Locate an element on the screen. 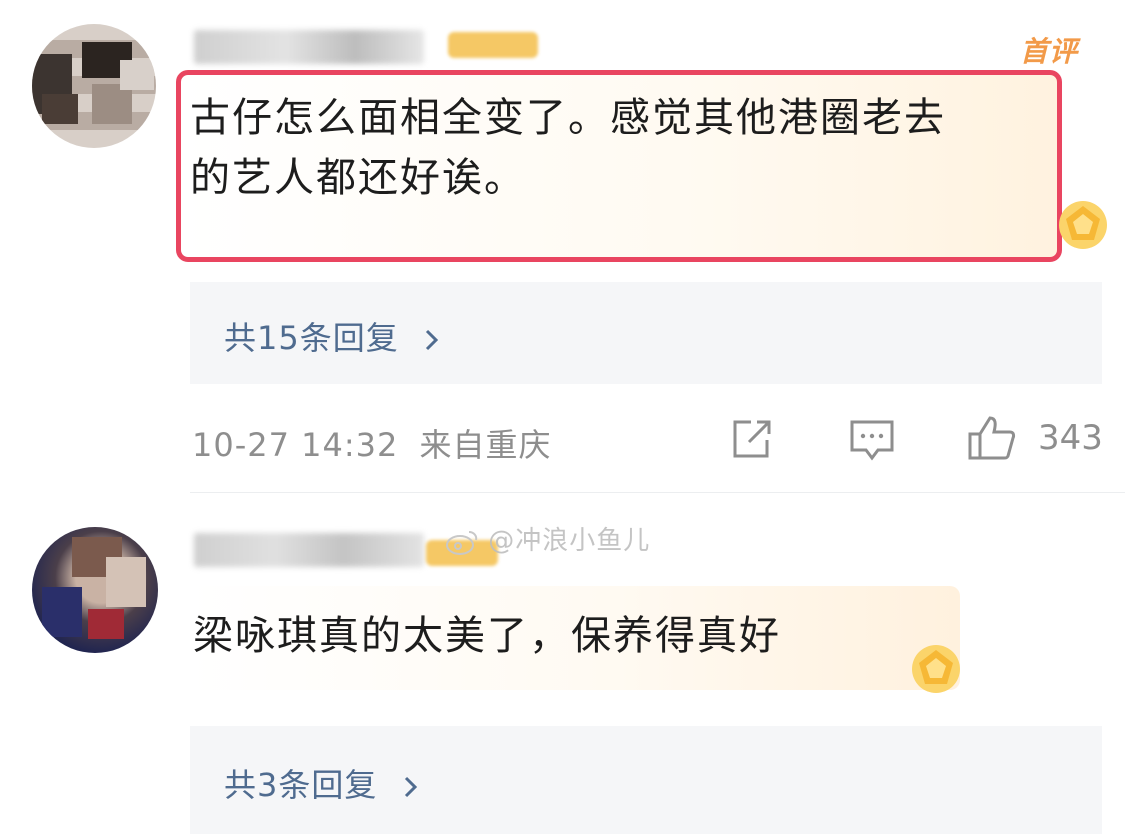 This screenshot has width=1125, height=840. share-icon is located at coordinates (752, 439).